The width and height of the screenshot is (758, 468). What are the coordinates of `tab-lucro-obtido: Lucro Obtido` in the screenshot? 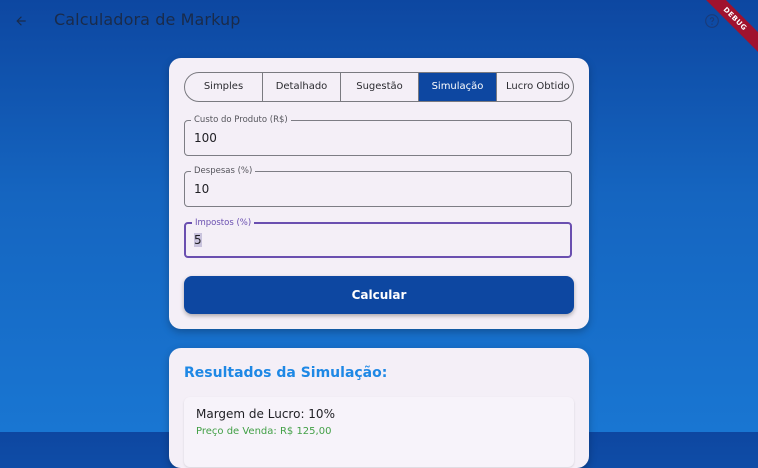 It's located at (535, 87).